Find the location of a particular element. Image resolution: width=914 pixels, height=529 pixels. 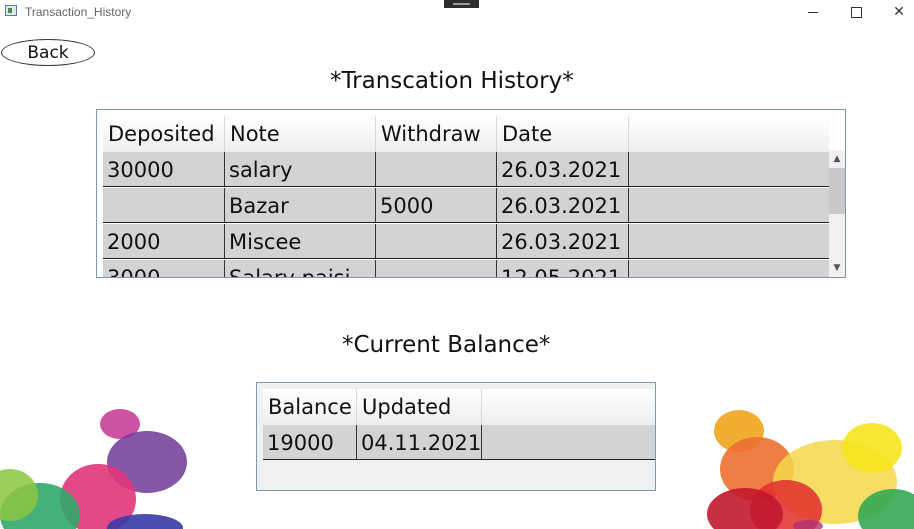

cell-updated: 04.11.2021 is located at coordinates (419, 442).